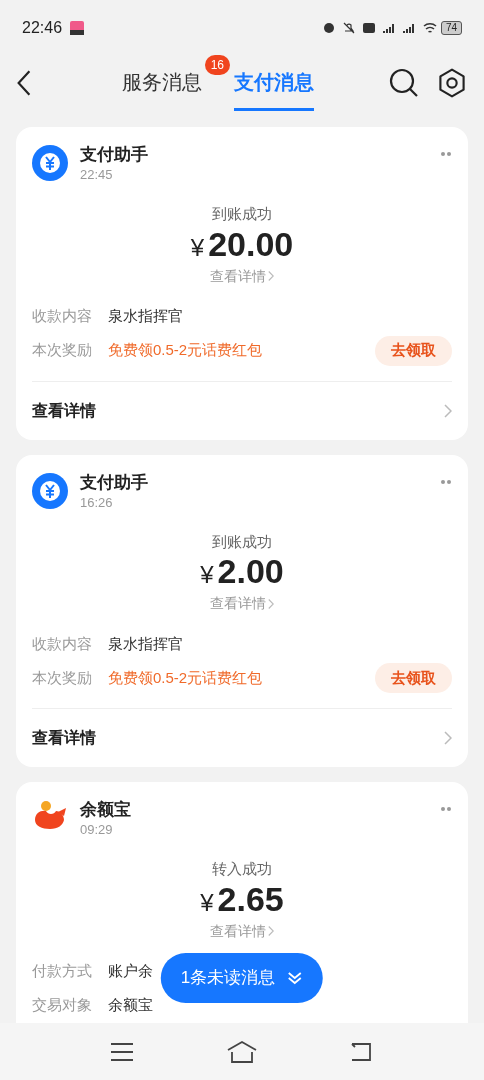 The height and width of the screenshot is (1080, 484). I want to click on home-icon, so click(242, 1051).